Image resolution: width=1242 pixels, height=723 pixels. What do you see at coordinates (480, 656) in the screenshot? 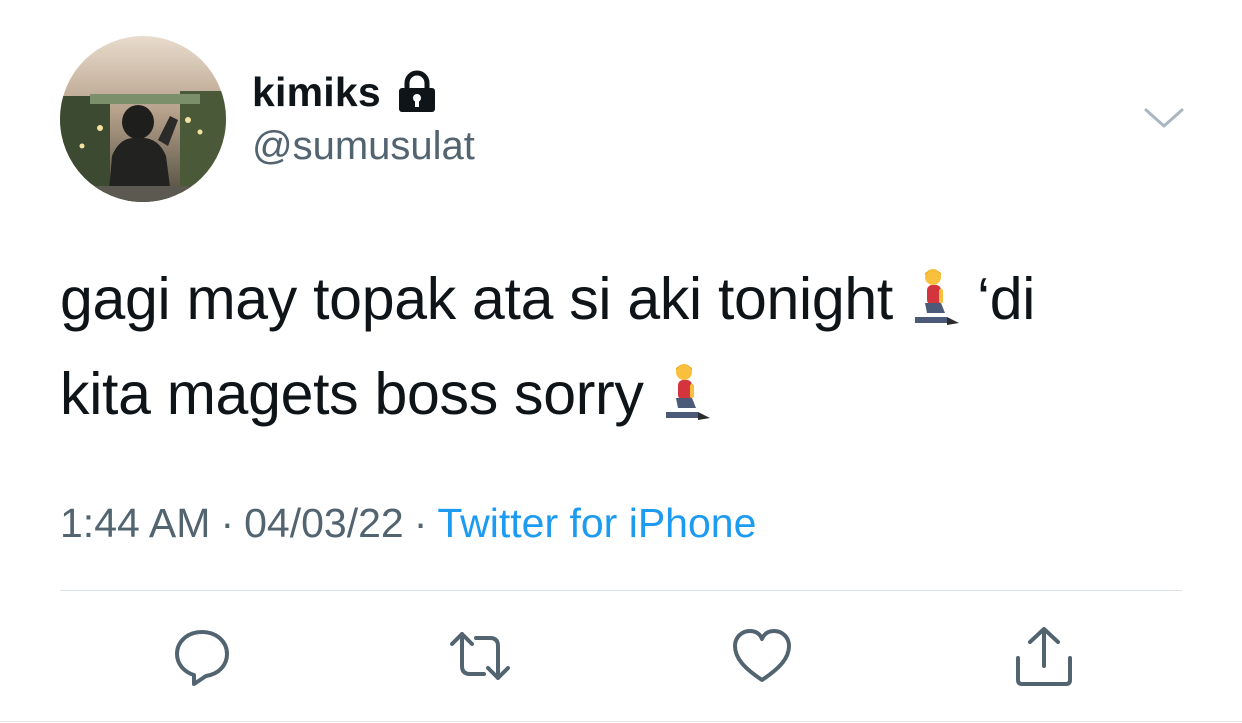
I see `retweet-icon` at bounding box center [480, 656].